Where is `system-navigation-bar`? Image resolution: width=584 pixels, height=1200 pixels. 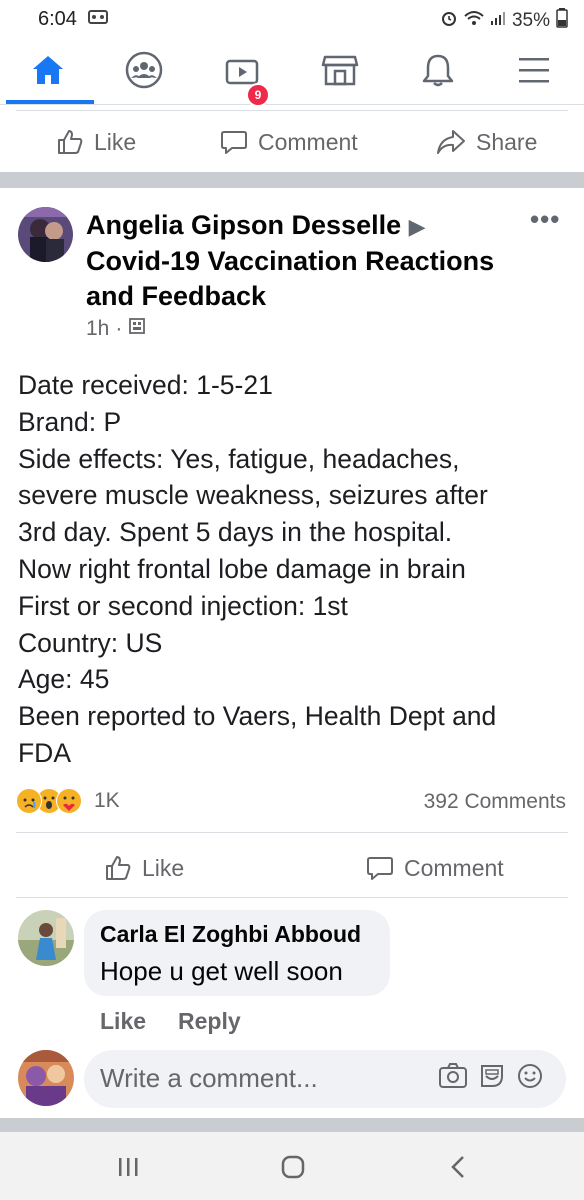
system-navigation-bar is located at coordinates (292, 1166).